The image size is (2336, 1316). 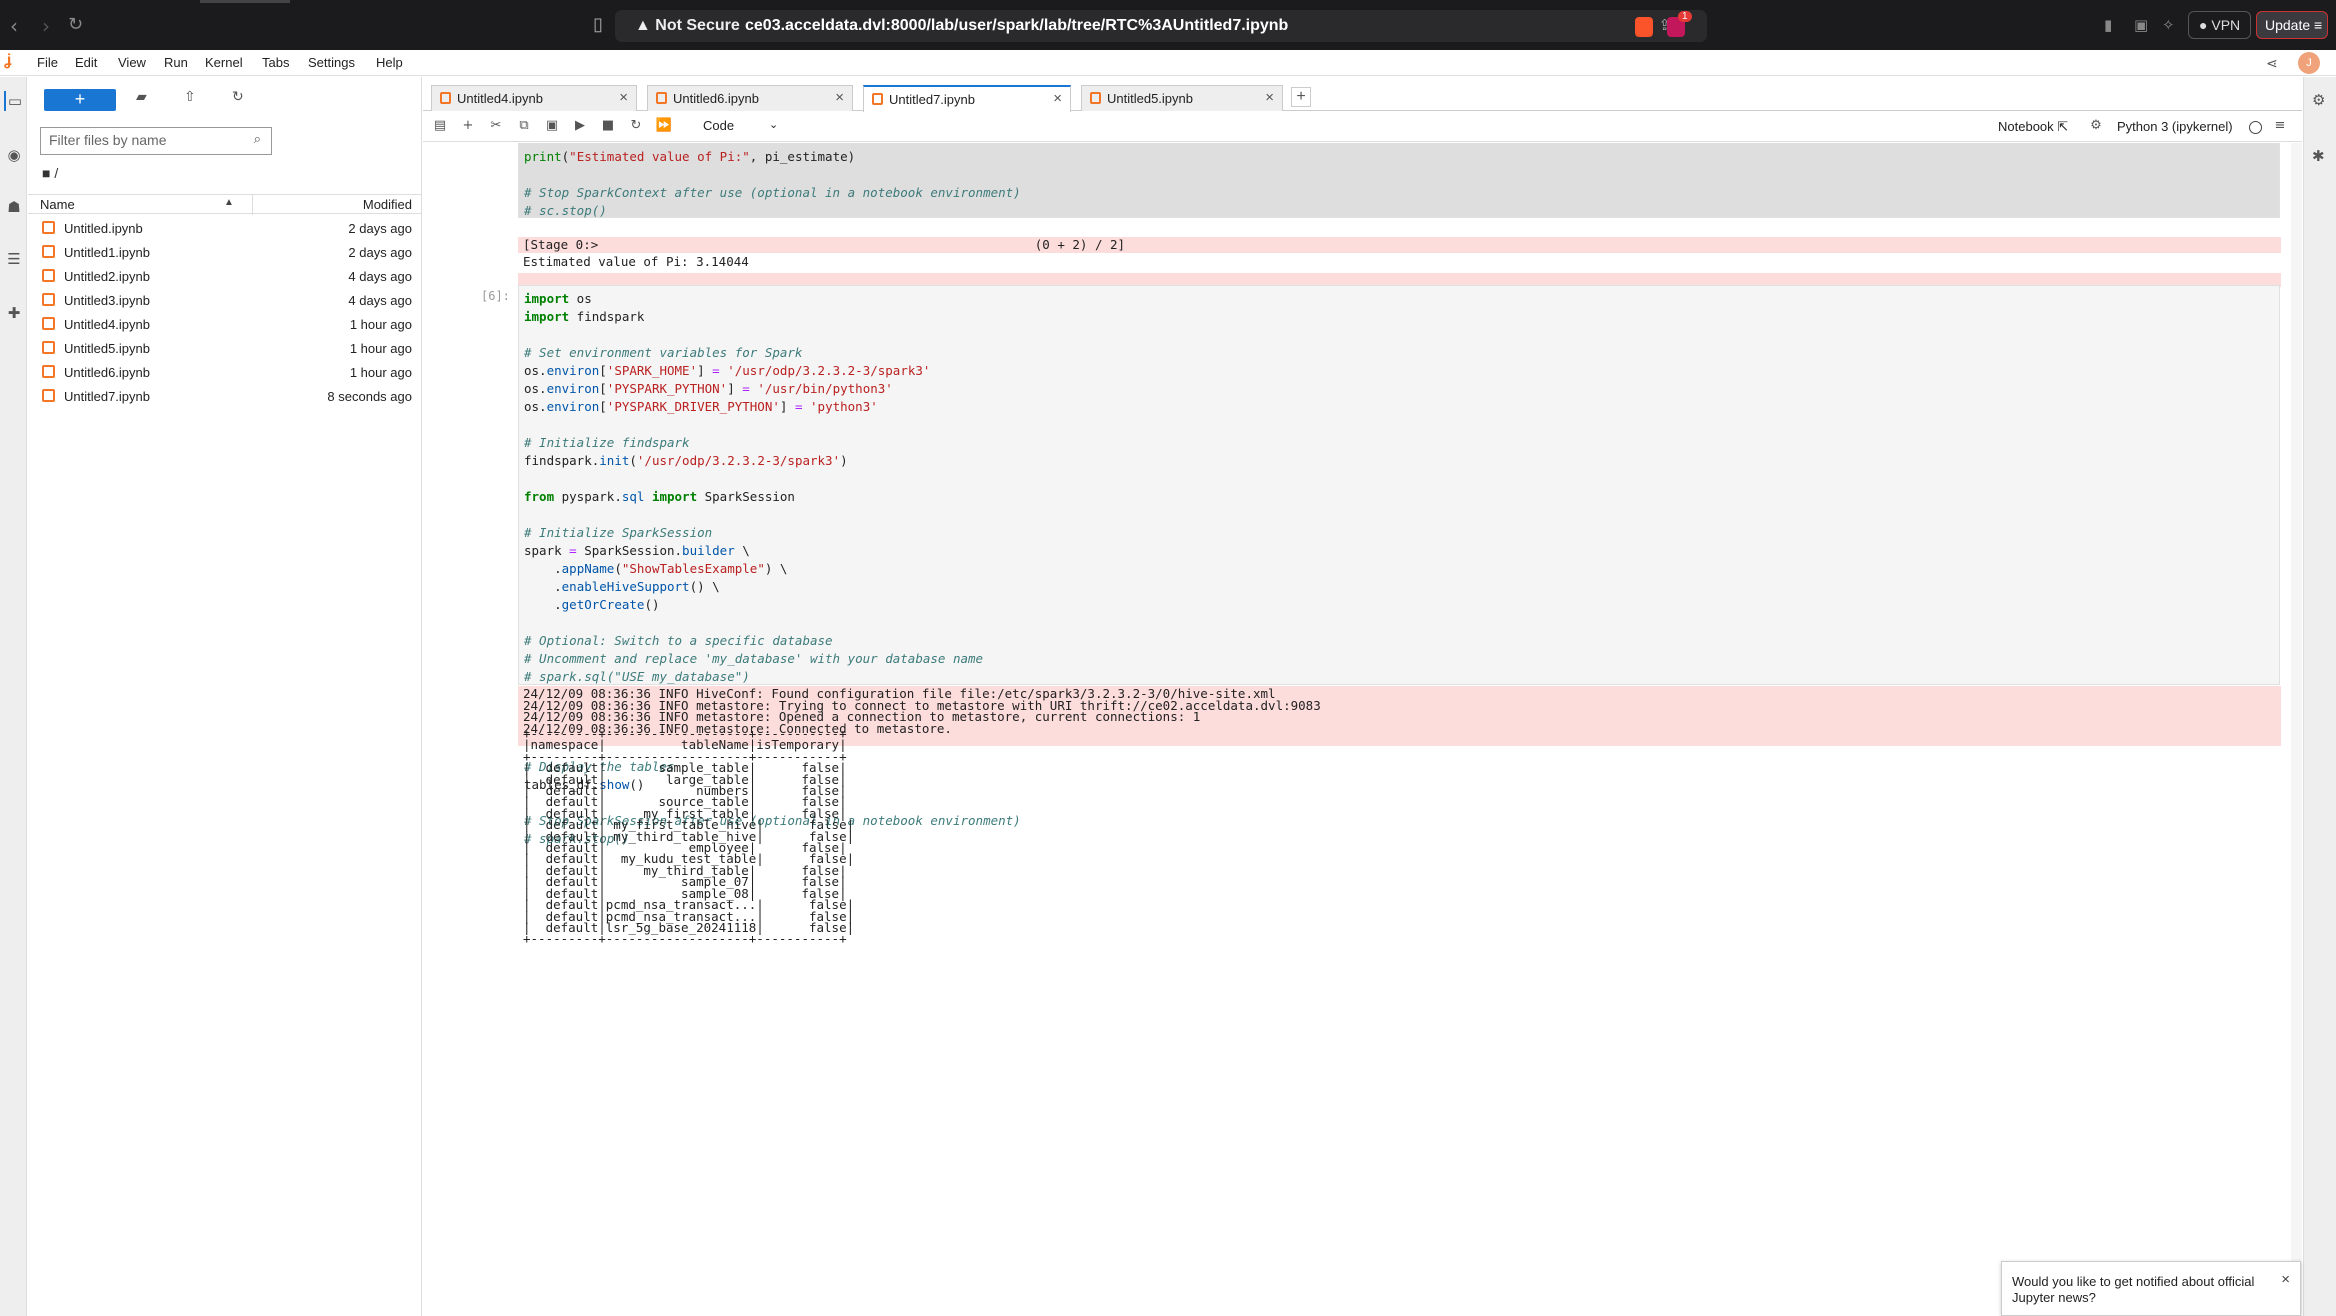 What do you see at coordinates (46, 173) in the screenshot?
I see `folder-icon: ■` at bounding box center [46, 173].